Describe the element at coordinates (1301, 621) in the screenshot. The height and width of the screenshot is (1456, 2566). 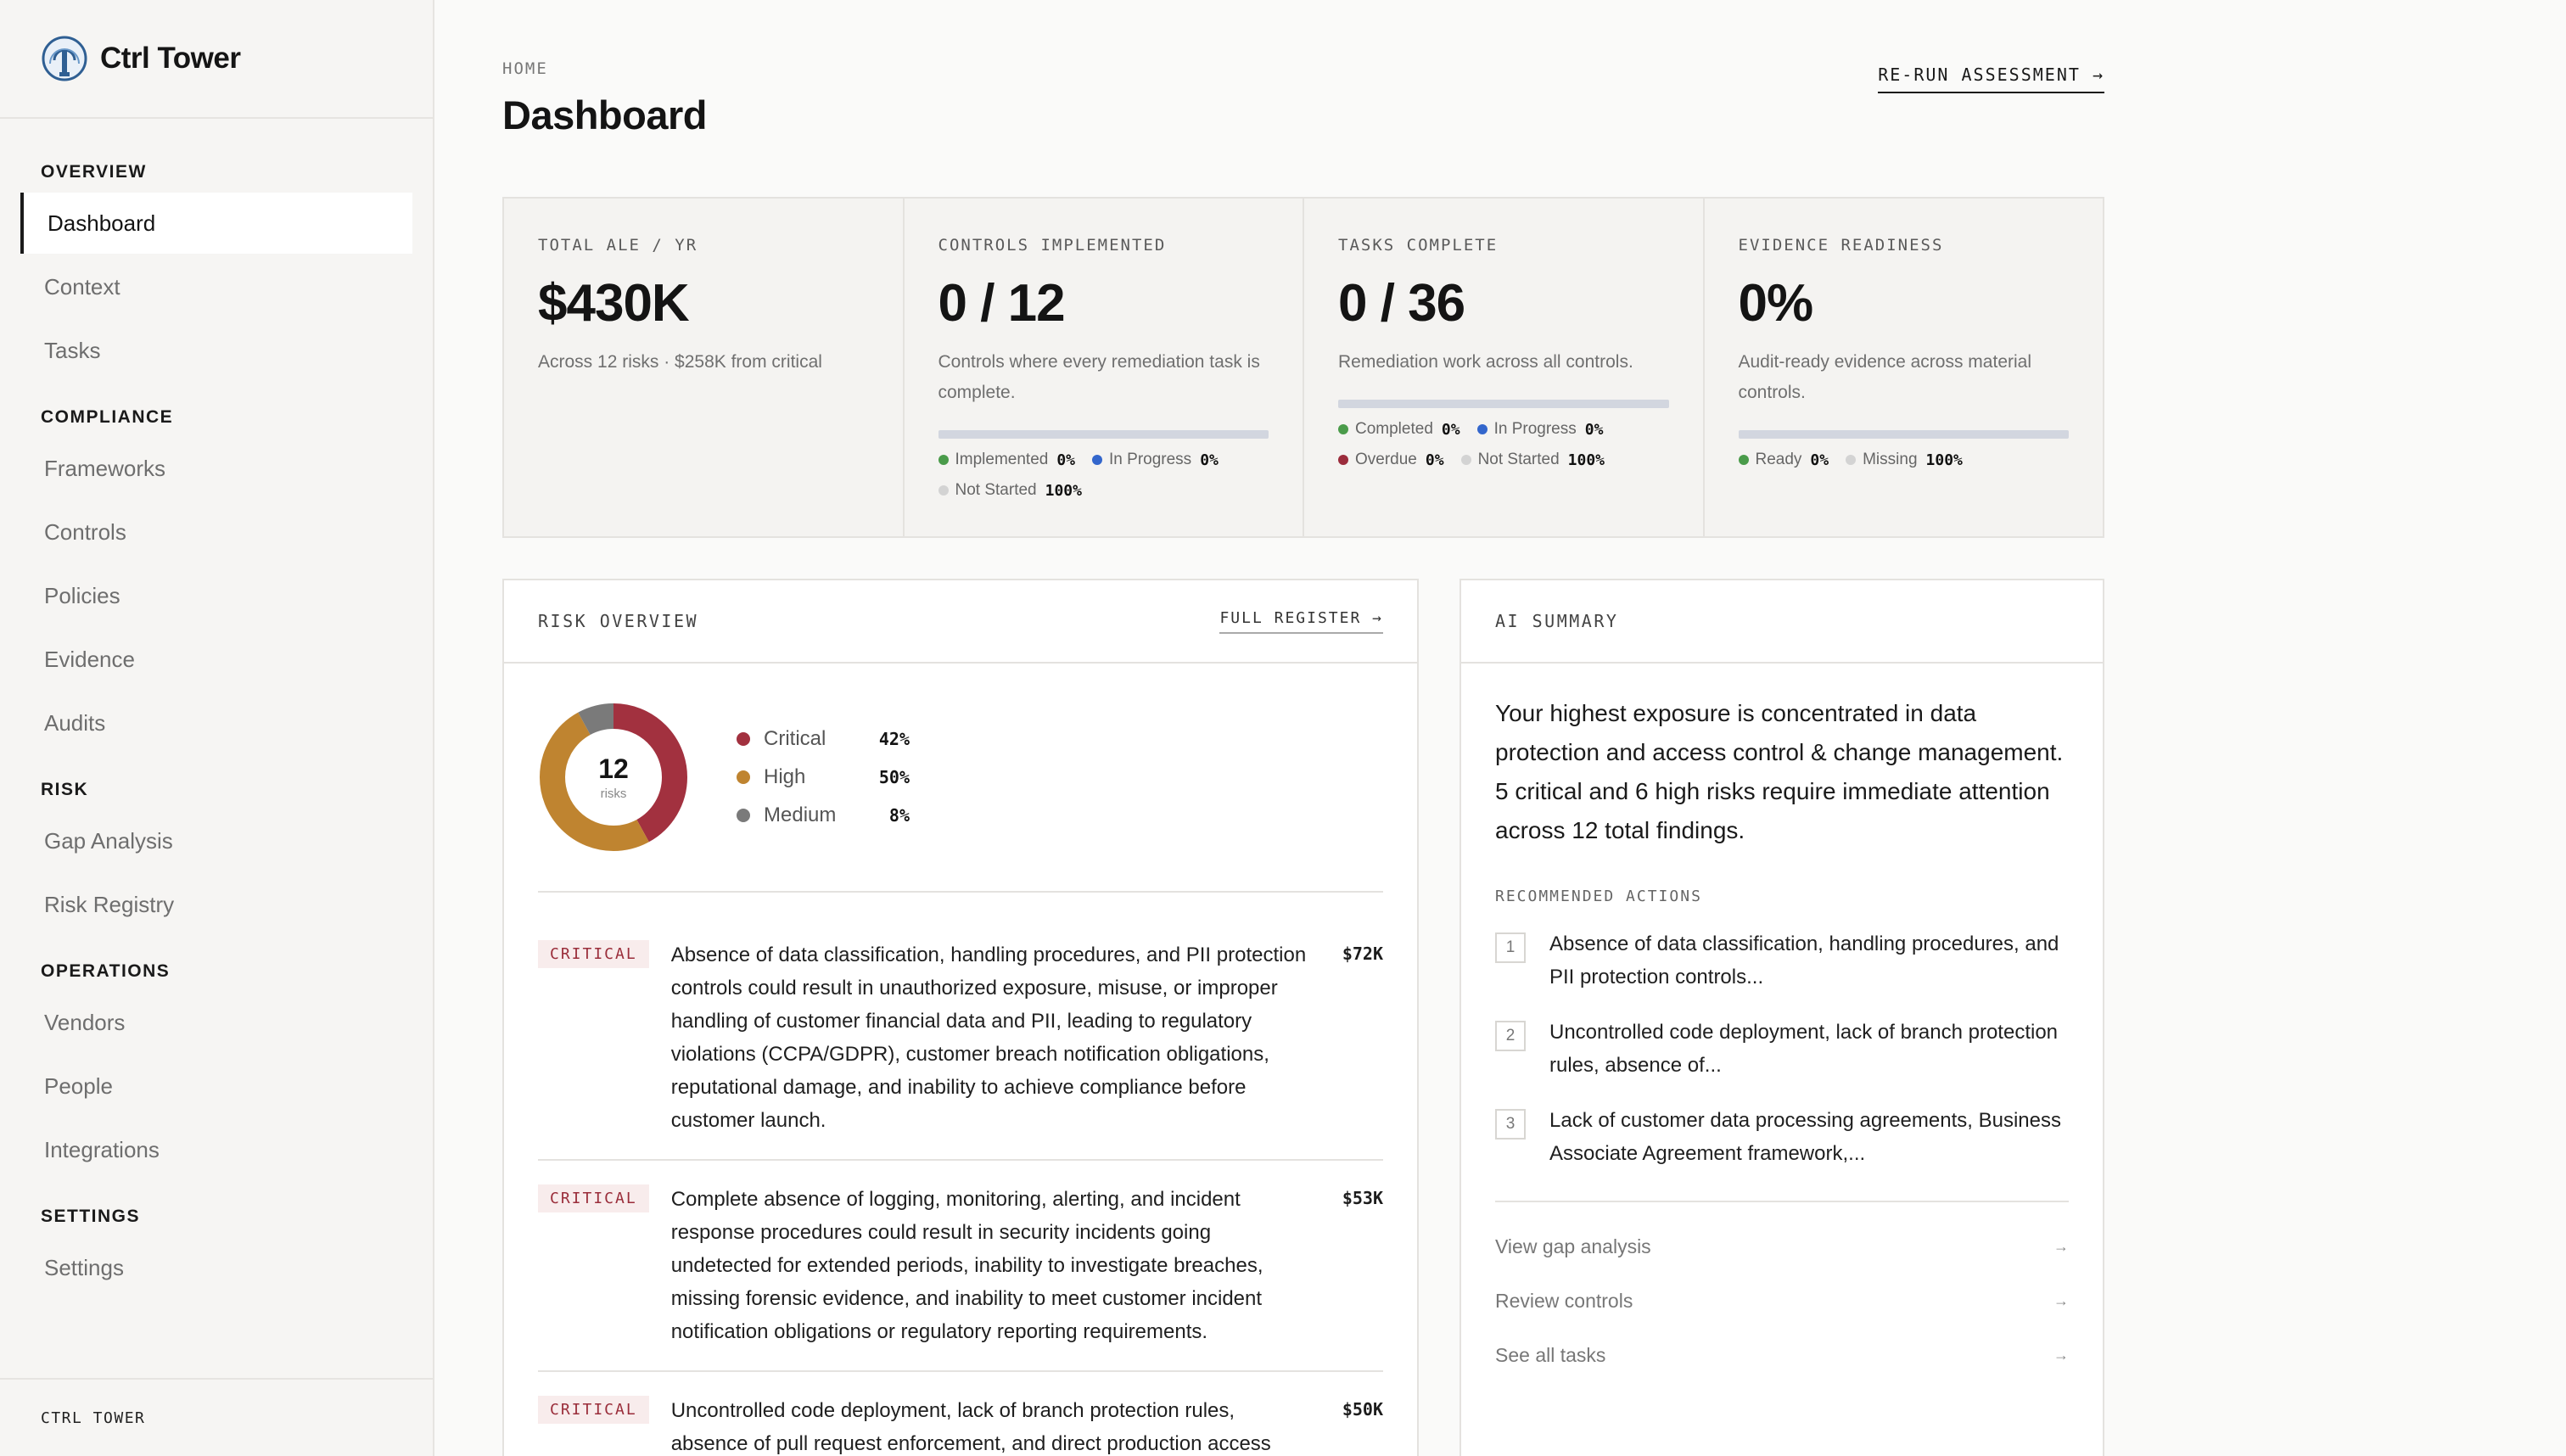
I see `full-register-link: FULL REGISTER →` at that location.